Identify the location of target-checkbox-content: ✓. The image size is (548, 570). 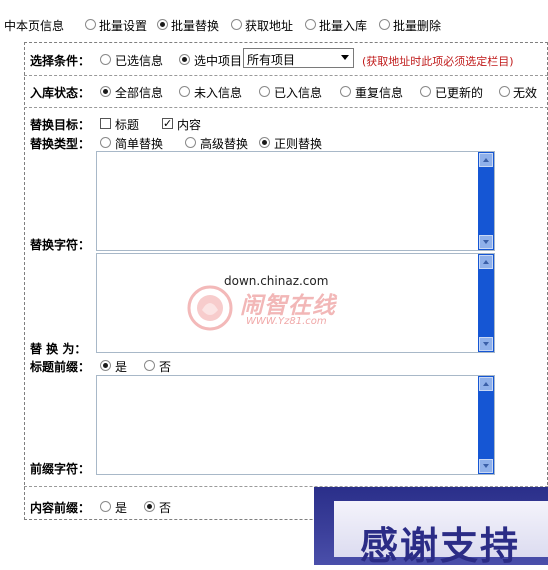
(167, 123).